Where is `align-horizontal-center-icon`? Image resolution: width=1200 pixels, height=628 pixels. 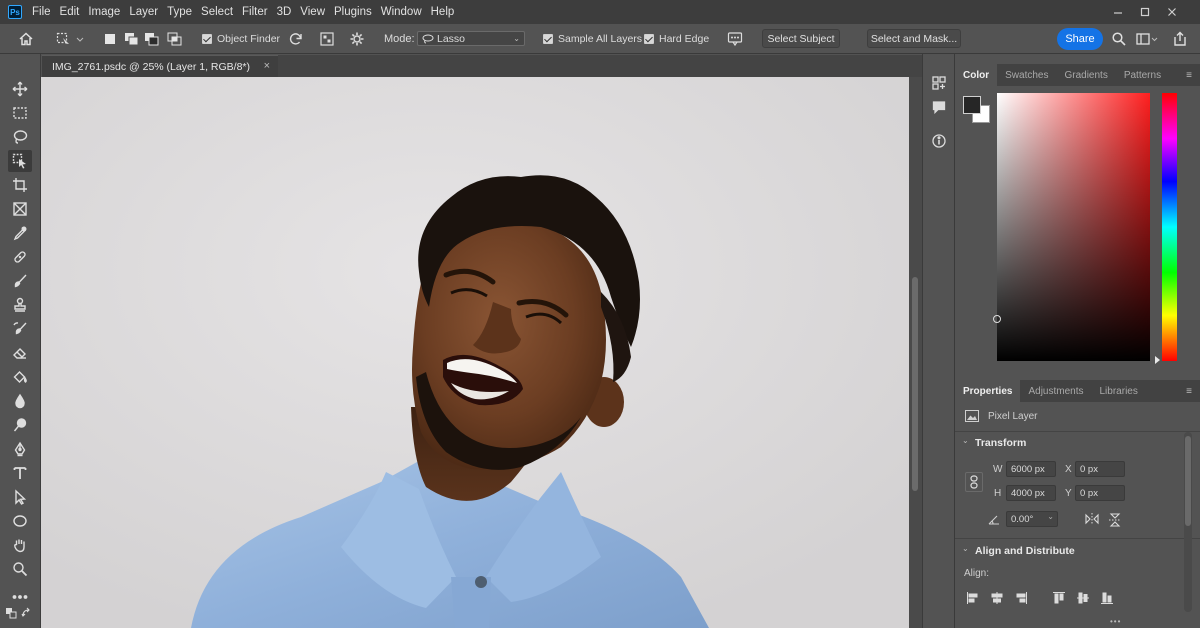 align-horizontal-center-icon is located at coordinates (997, 598).